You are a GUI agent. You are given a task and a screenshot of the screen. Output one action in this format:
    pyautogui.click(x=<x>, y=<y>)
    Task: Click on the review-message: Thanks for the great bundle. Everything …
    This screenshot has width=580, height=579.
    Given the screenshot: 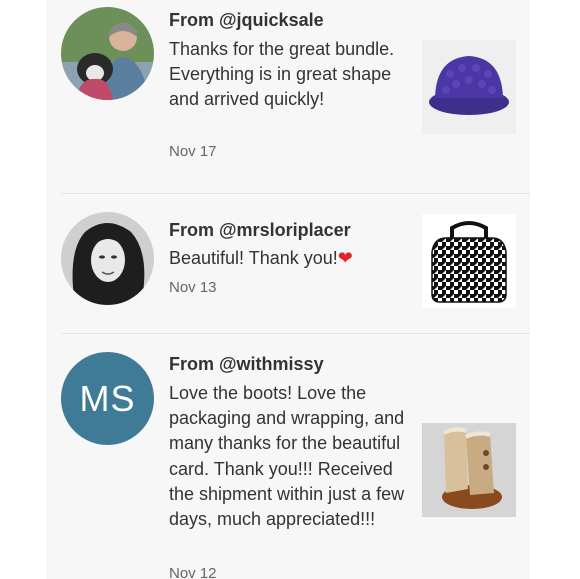 What is the action you would take?
    pyautogui.click(x=282, y=74)
    